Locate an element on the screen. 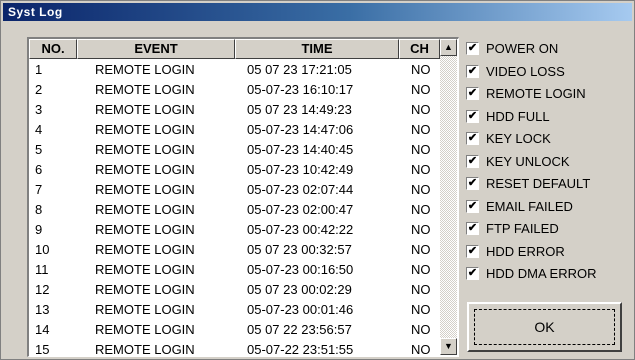 This screenshot has height=360, width=635. row-number: 12 is located at coordinates (42, 289).